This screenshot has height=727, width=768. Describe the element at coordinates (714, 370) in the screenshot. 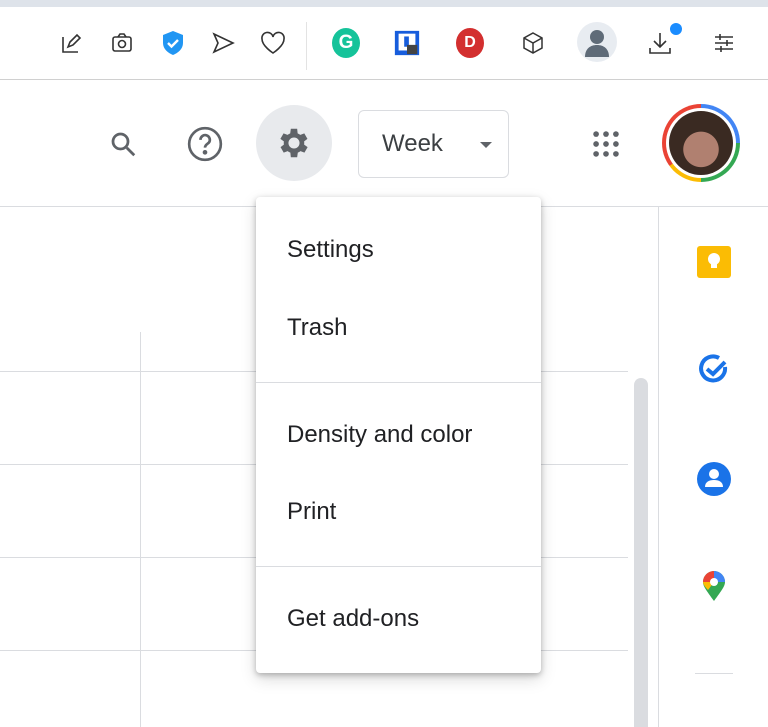

I see `tasks-icon` at that location.